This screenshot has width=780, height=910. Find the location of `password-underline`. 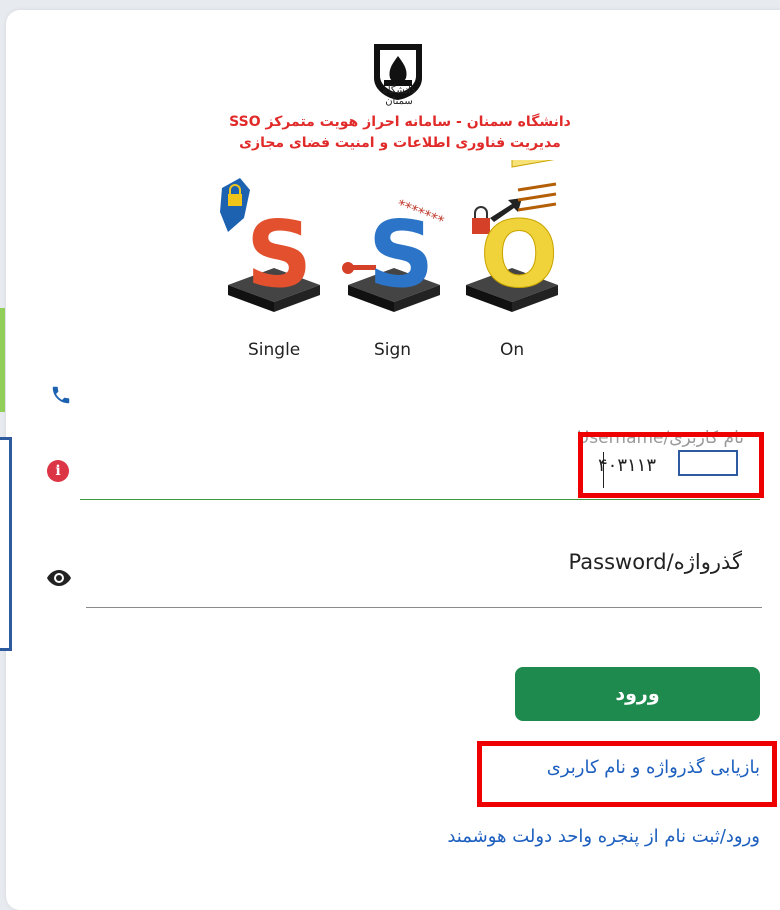

password-underline is located at coordinates (424, 607).